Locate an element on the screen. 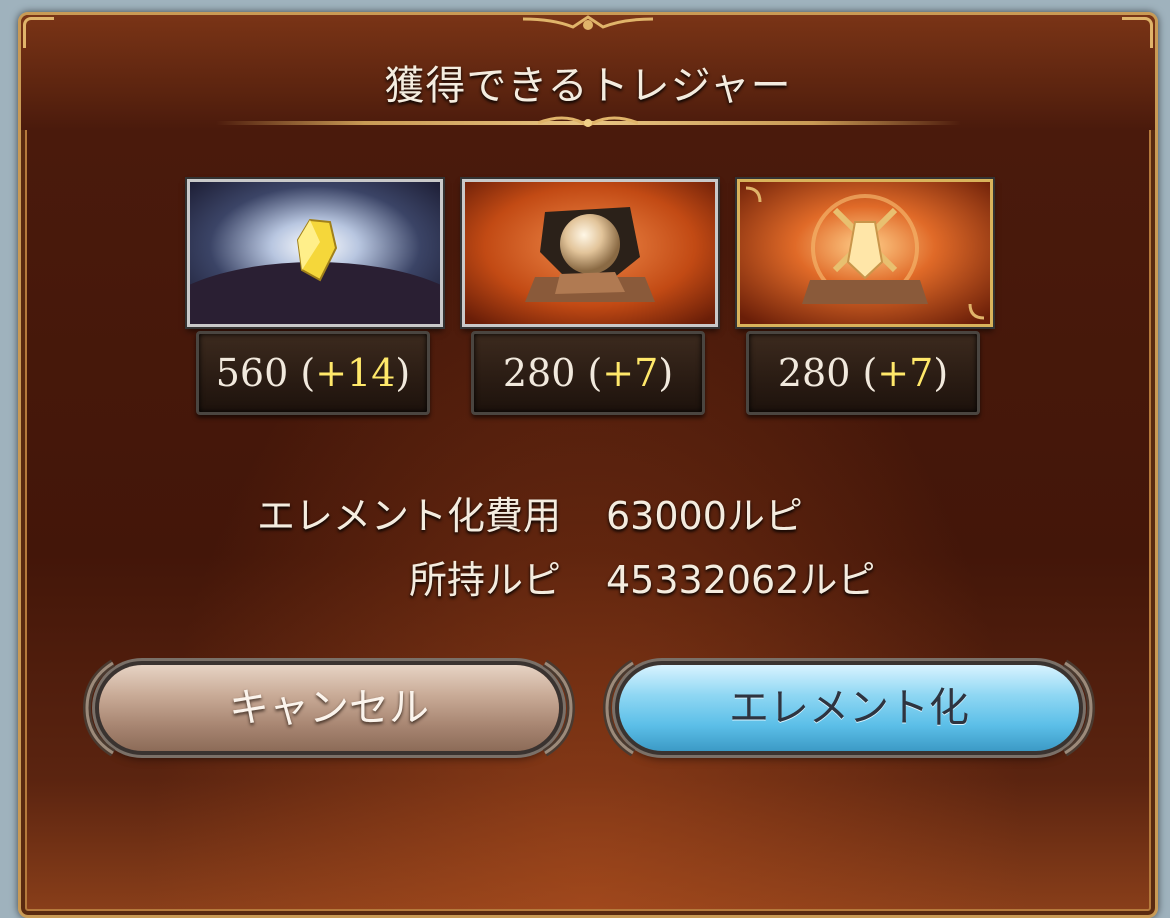 The width and height of the screenshot is (1170, 918). cancel-button: キャンセル is located at coordinates (329, 708).